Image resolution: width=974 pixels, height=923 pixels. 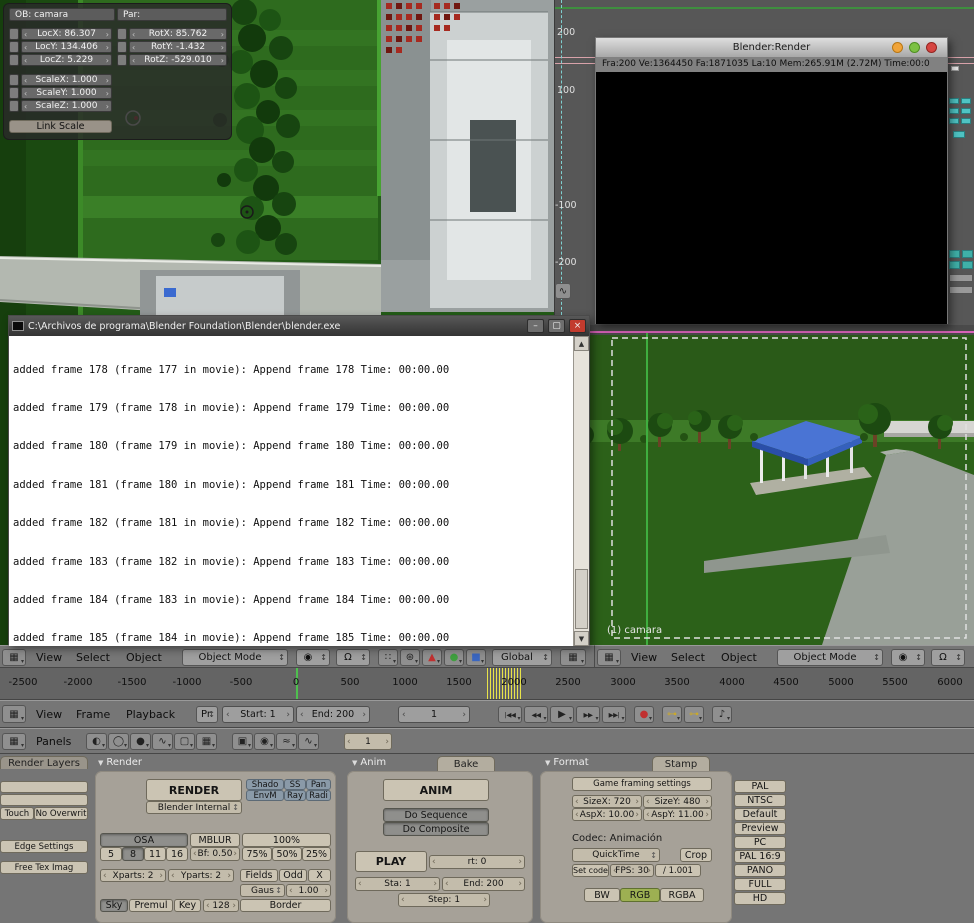 I want to click on menu-object: Object, so click(x=144, y=657).